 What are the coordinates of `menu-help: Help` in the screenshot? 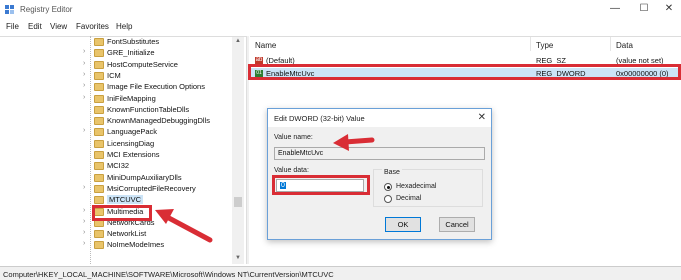 It's located at (124, 26).